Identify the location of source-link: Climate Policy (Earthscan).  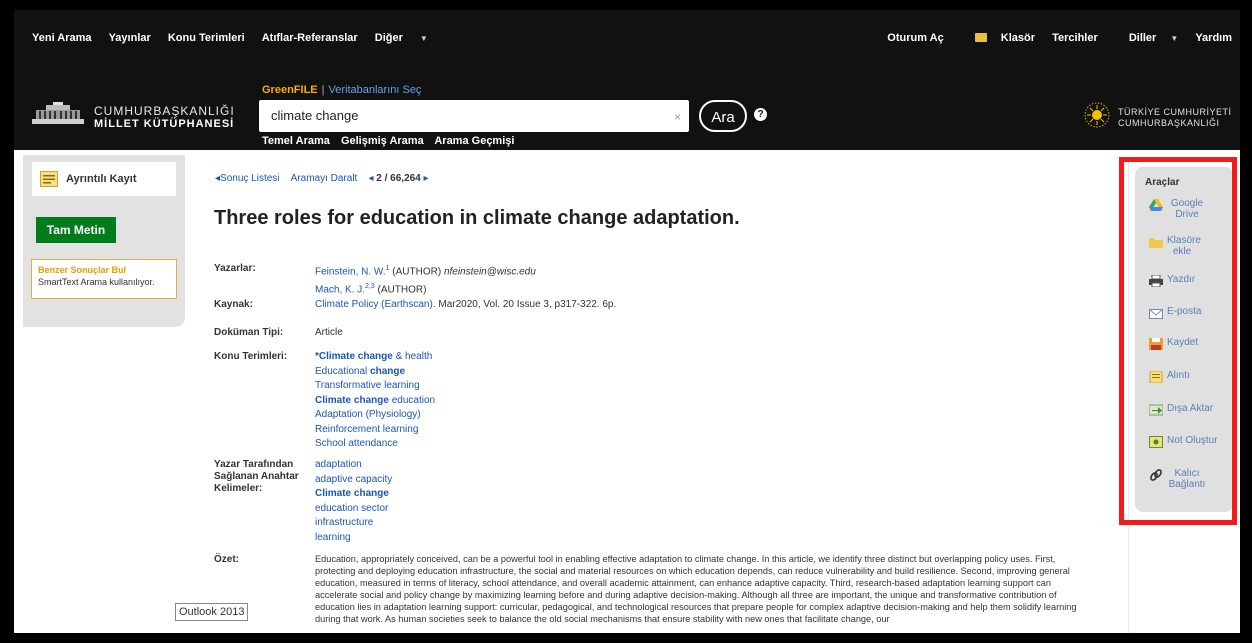
(374, 304).